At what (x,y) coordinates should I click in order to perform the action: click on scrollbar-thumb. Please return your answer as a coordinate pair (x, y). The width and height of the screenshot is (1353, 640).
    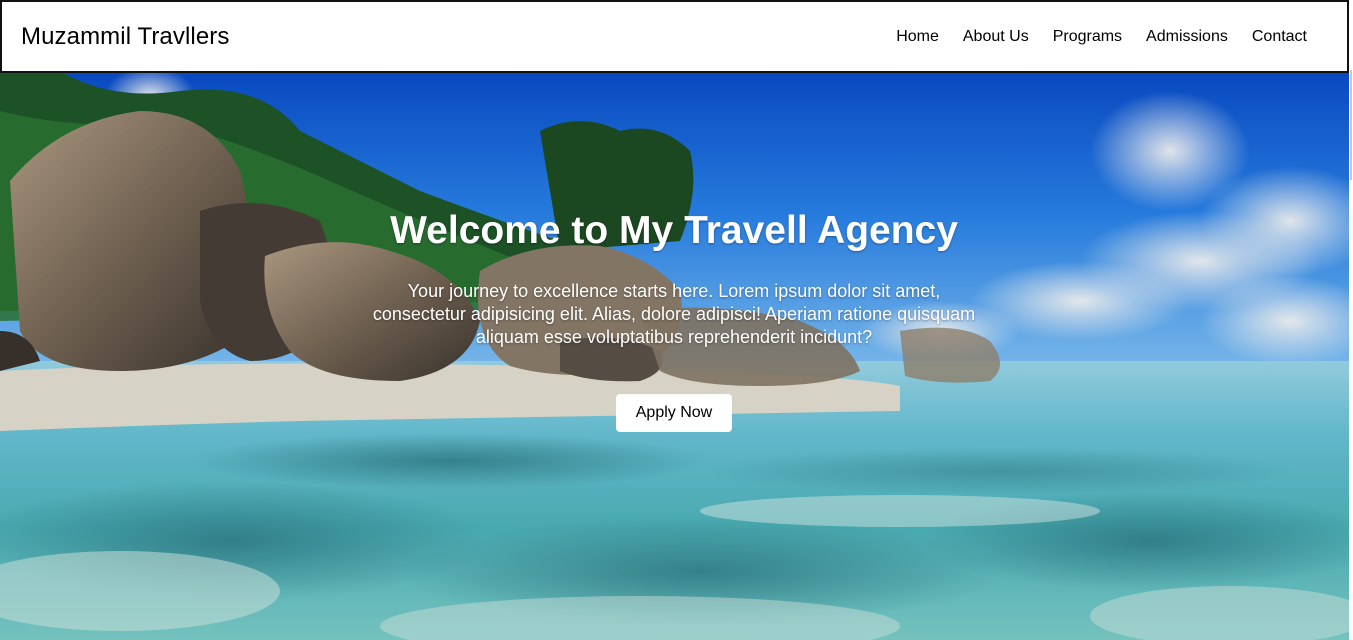
    Looking at the image, I should click on (1351, 125).